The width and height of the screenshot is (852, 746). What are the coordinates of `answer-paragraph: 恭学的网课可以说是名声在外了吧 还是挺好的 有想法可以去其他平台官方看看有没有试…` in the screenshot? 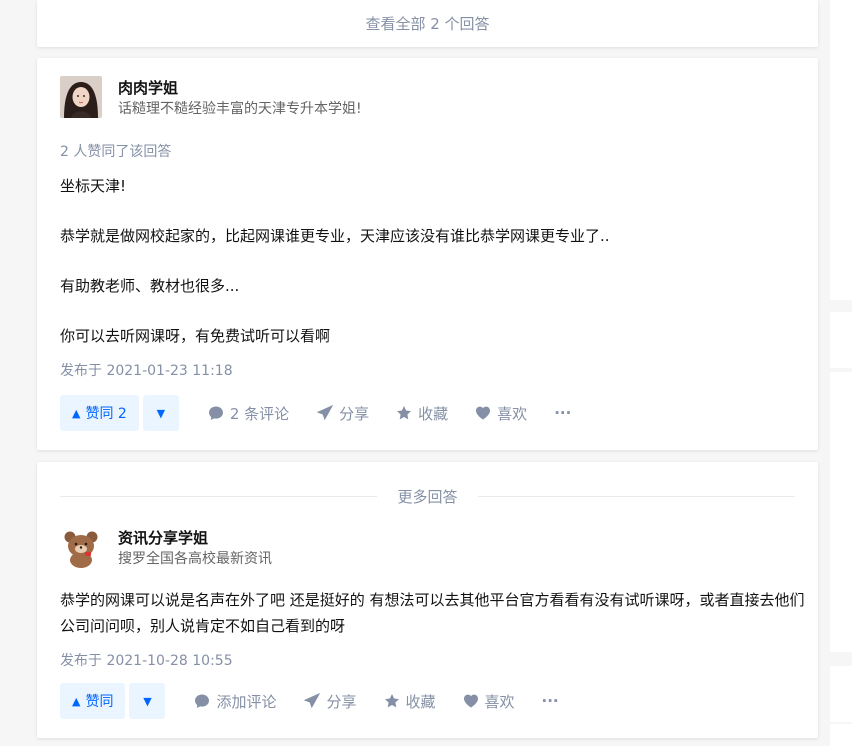 It's located at (432, 613).